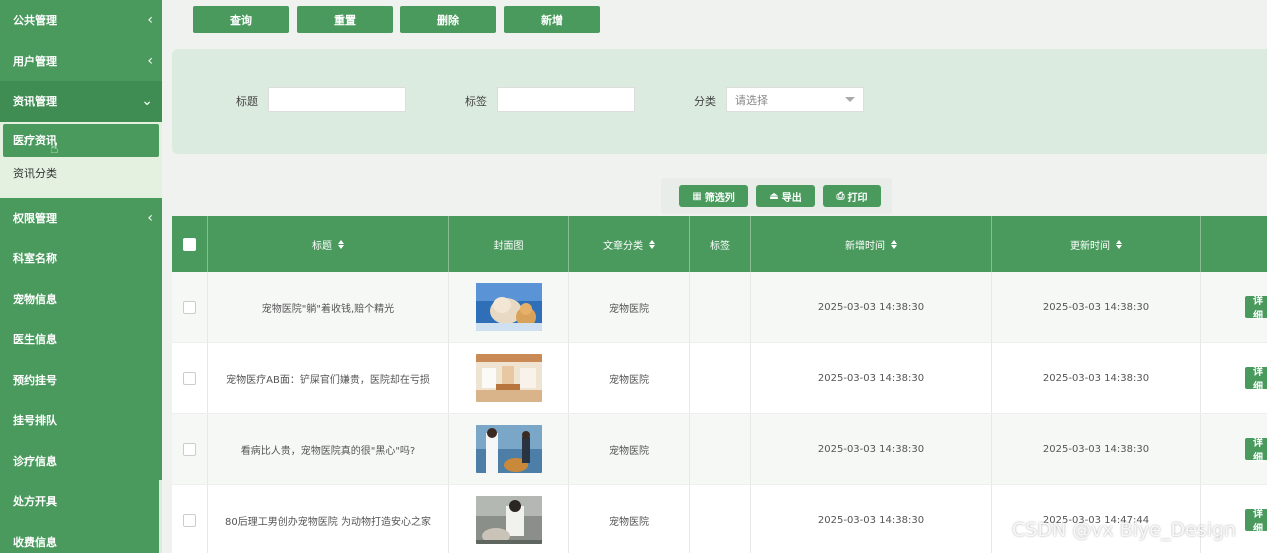  What do you see at coordinates (35, 542) in the screenshot?
I see `sidebar-item-label: 收费信息` at bounding box center [35, 542].